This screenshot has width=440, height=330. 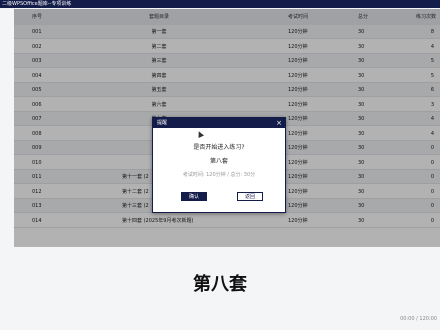 What do you see at coordinates (194, 196) in the screenshot?
I see `confirm-button: 确认` at bounding box center [194, 196].